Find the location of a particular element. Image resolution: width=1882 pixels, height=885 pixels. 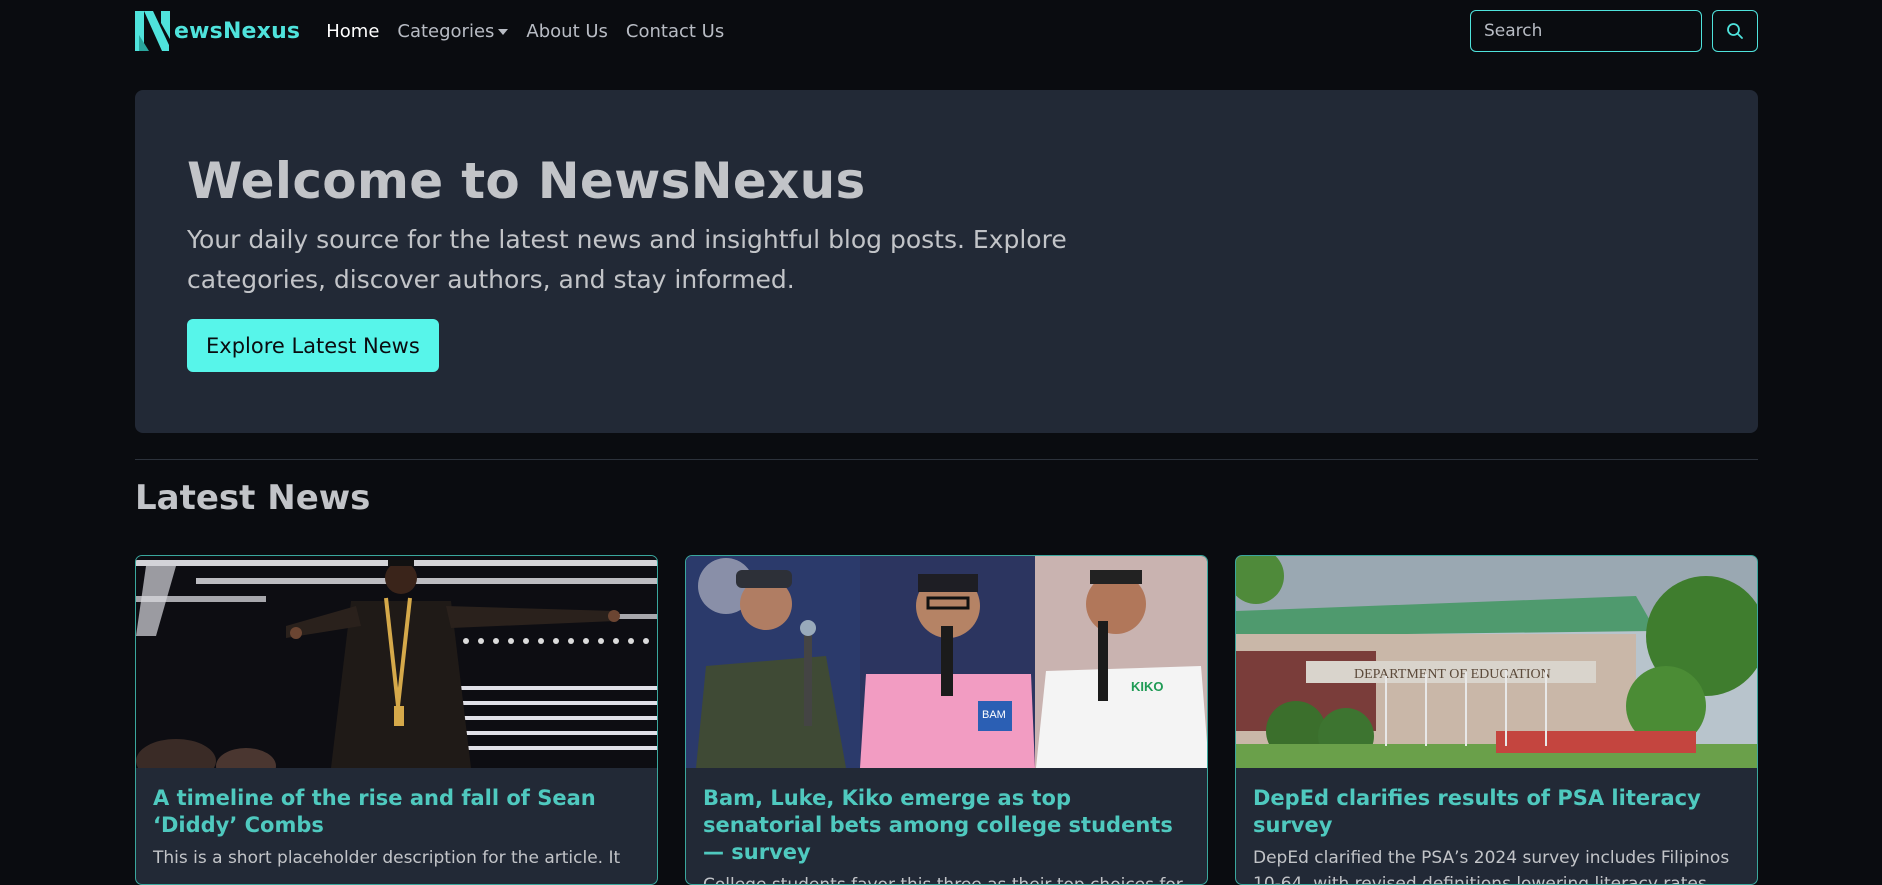

deped-sign-text: DEPARTMENT OF EDUCATION is located at coordinates (1452, 674).